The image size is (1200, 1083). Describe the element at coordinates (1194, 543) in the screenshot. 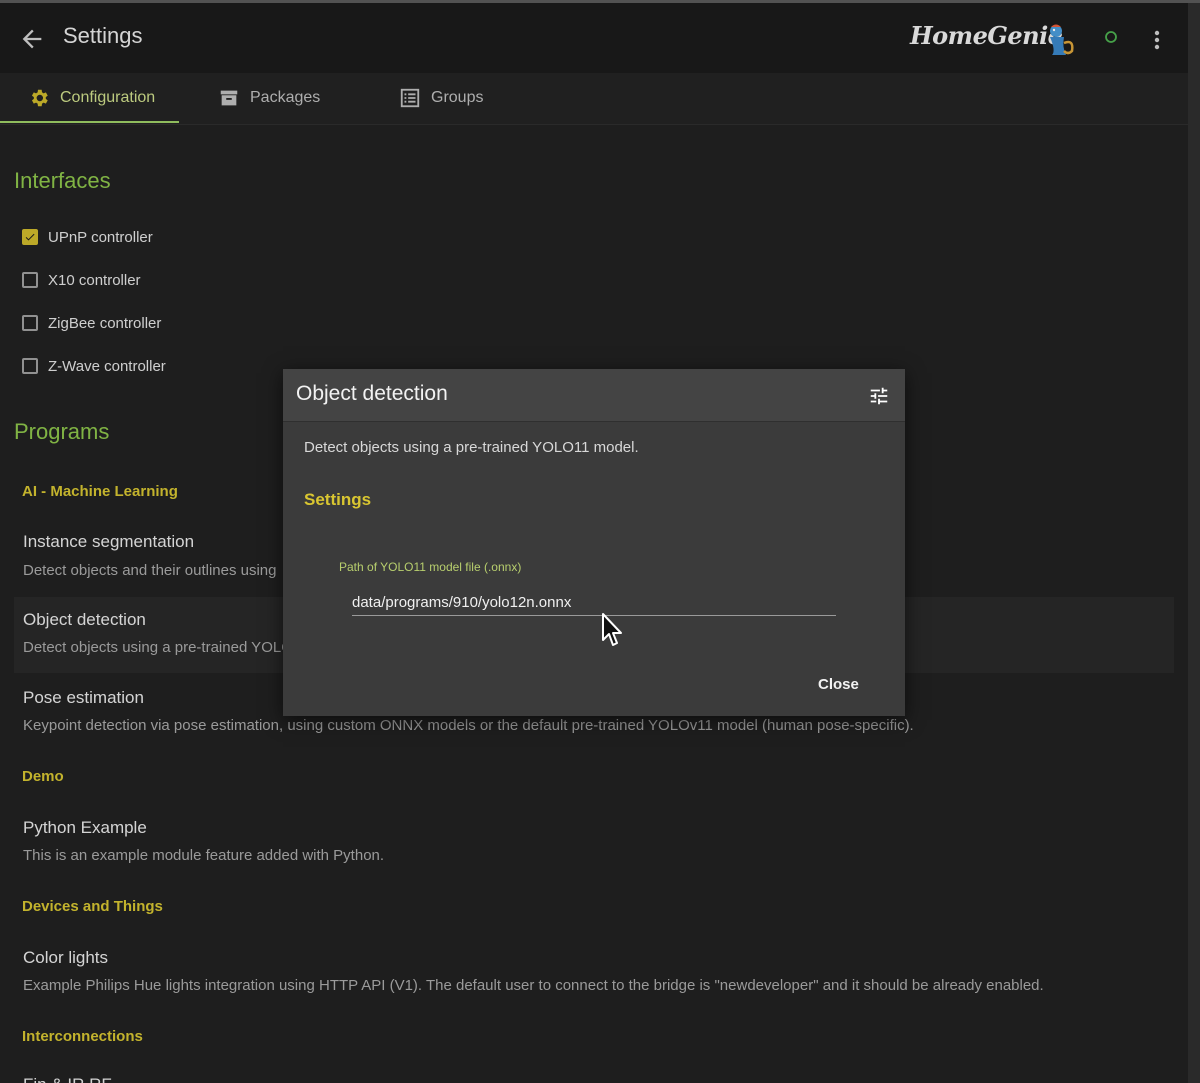

I see `page-scrollbar` at that location.